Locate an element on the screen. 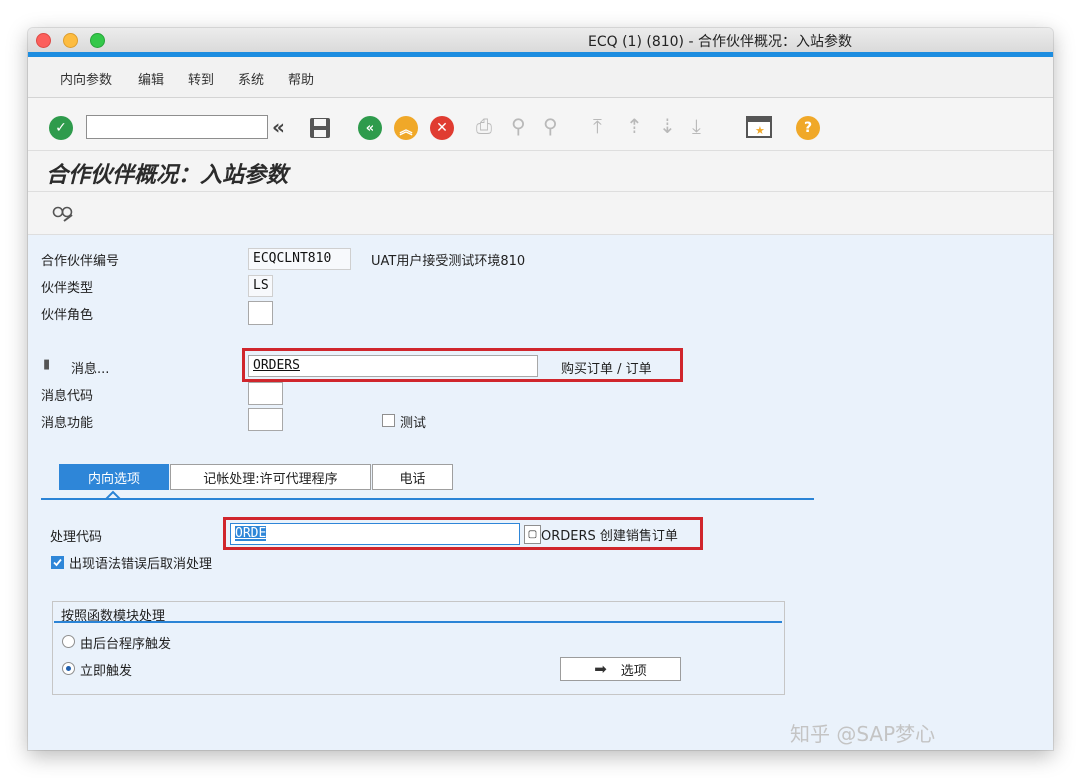 The image size is (1080, 778). close-window-button is located at coordinates (43, 40).